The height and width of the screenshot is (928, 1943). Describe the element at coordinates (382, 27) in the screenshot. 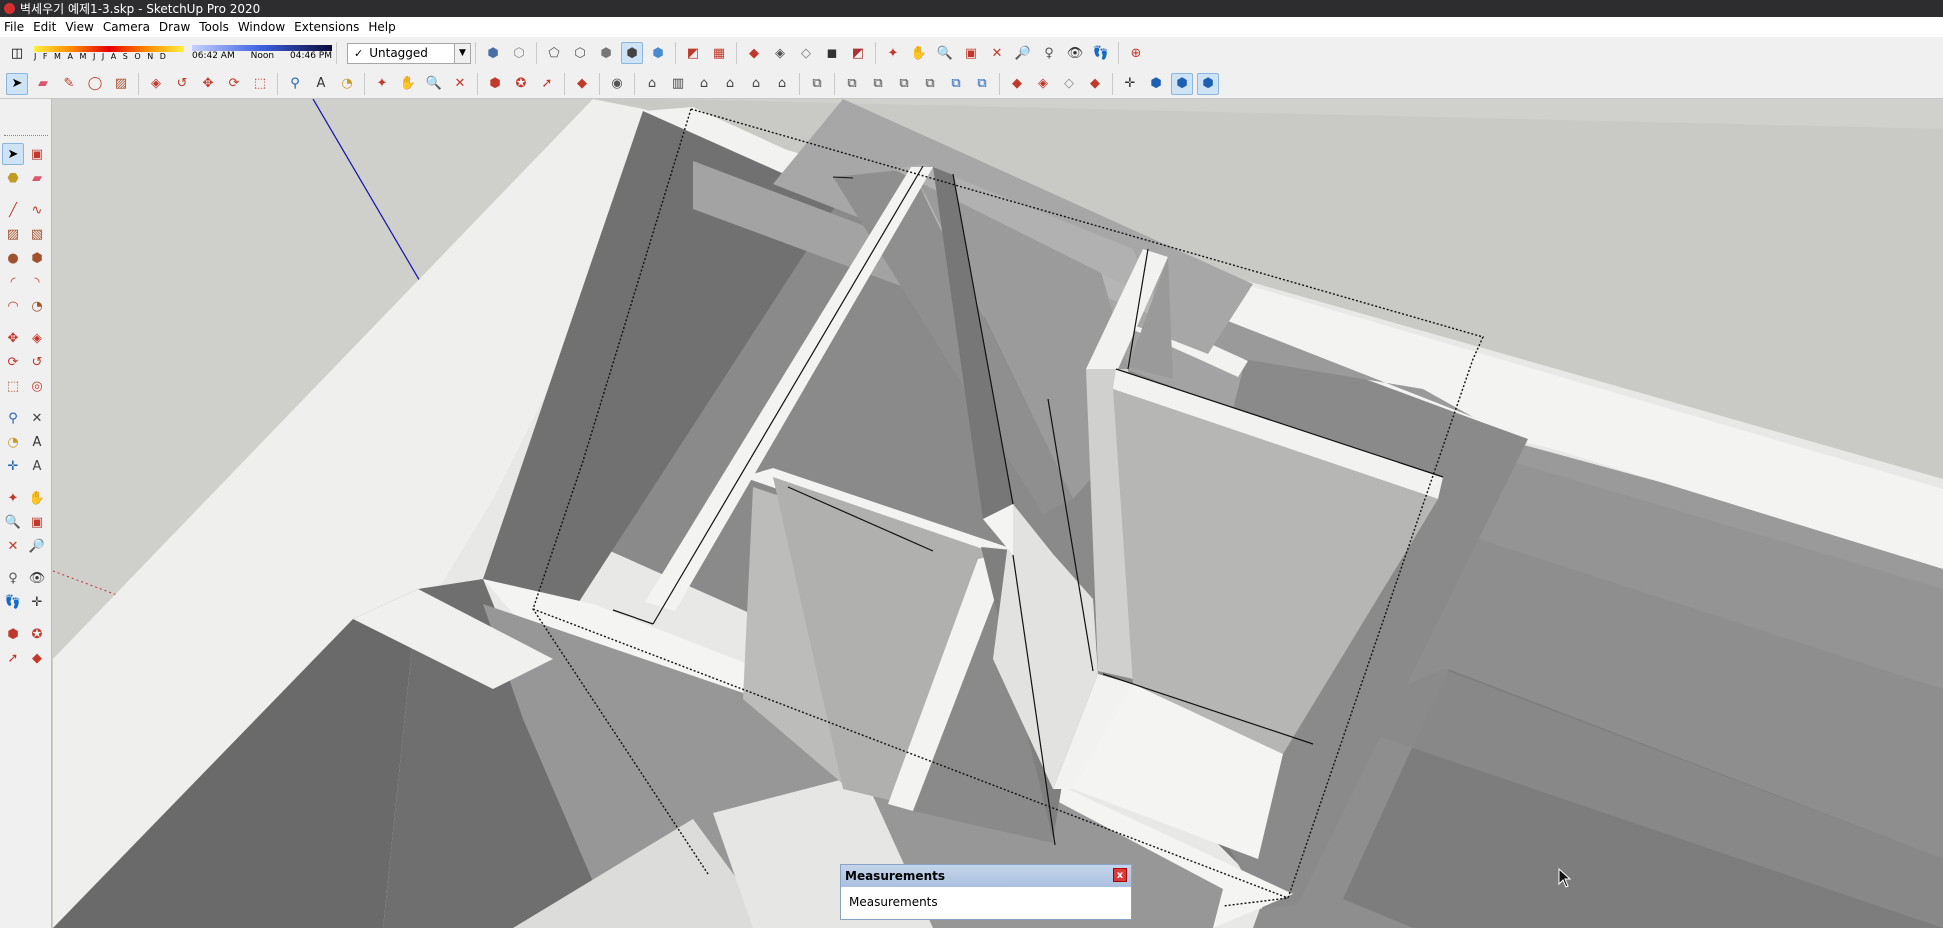

I see `menu-help: Help` at that location.